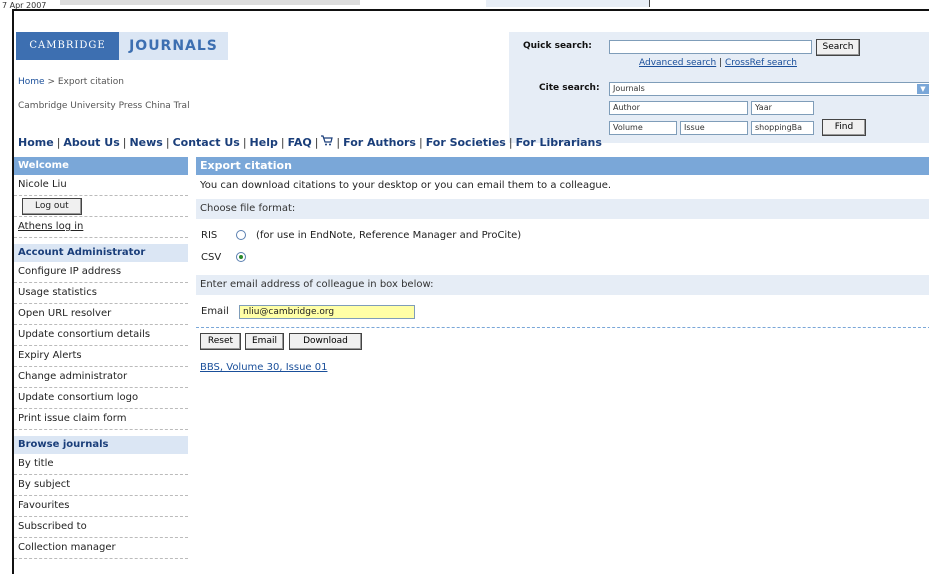 Image resolution: width=929 pixels, height=574 pixels. What do you see at coordinates (215, 311) in the screenshot?
I see `email-label: Email` at bounding box center [215, 311].